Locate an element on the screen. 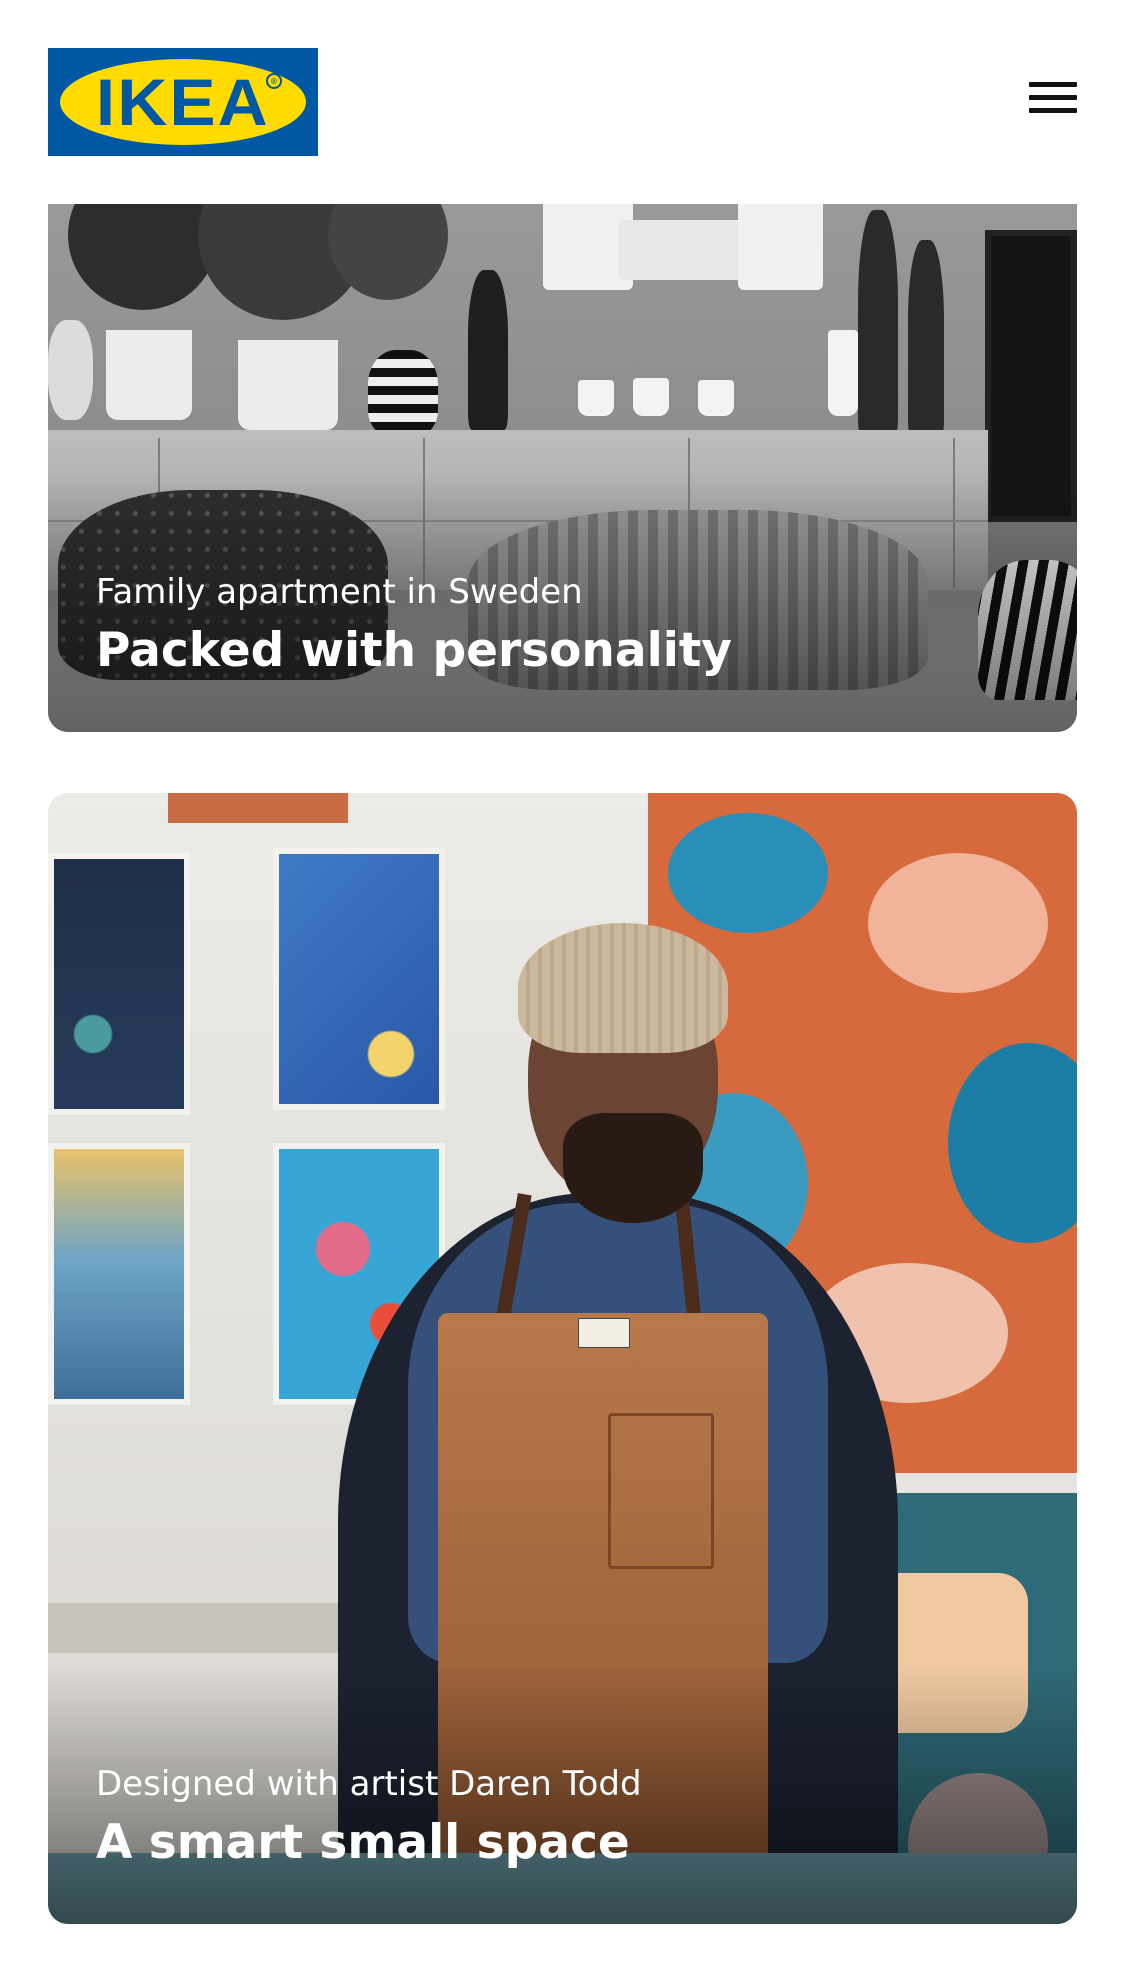 The width and height of the screenshot is (1125, 1973). site-header: IKEA ® is located at coordinates (562, 102).